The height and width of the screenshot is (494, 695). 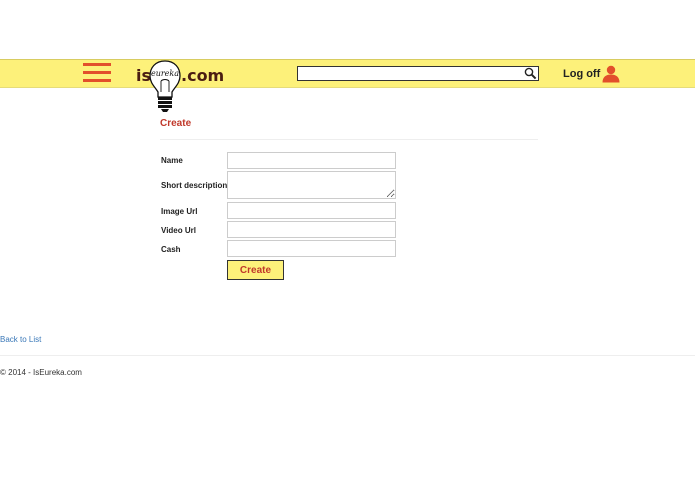 I want to click on user-icon, so click(x=611, y=74).